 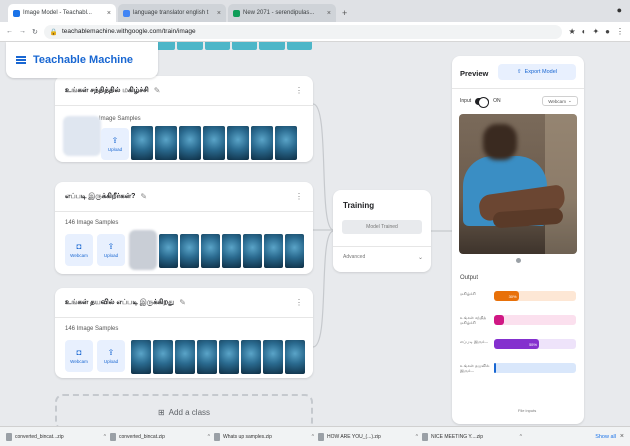 I want to click on app-brand: Teachable Machine, so click(x=83, y=60).